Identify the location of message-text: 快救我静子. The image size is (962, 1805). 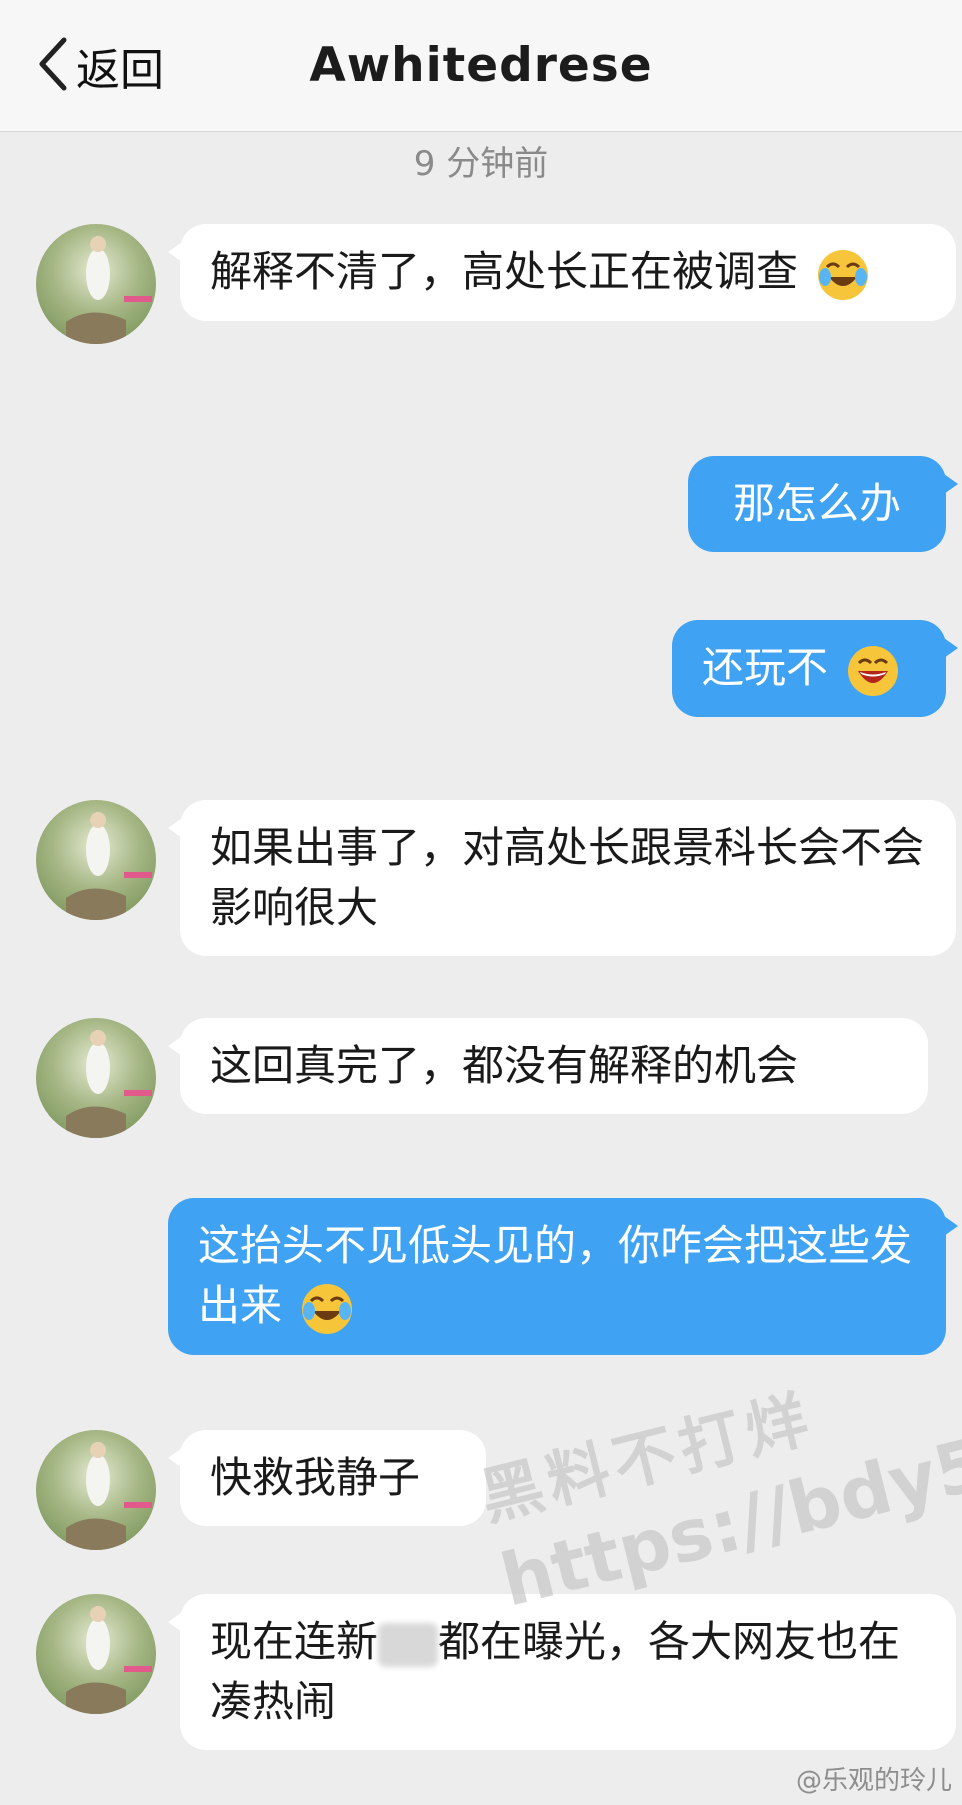
(315, 1477).